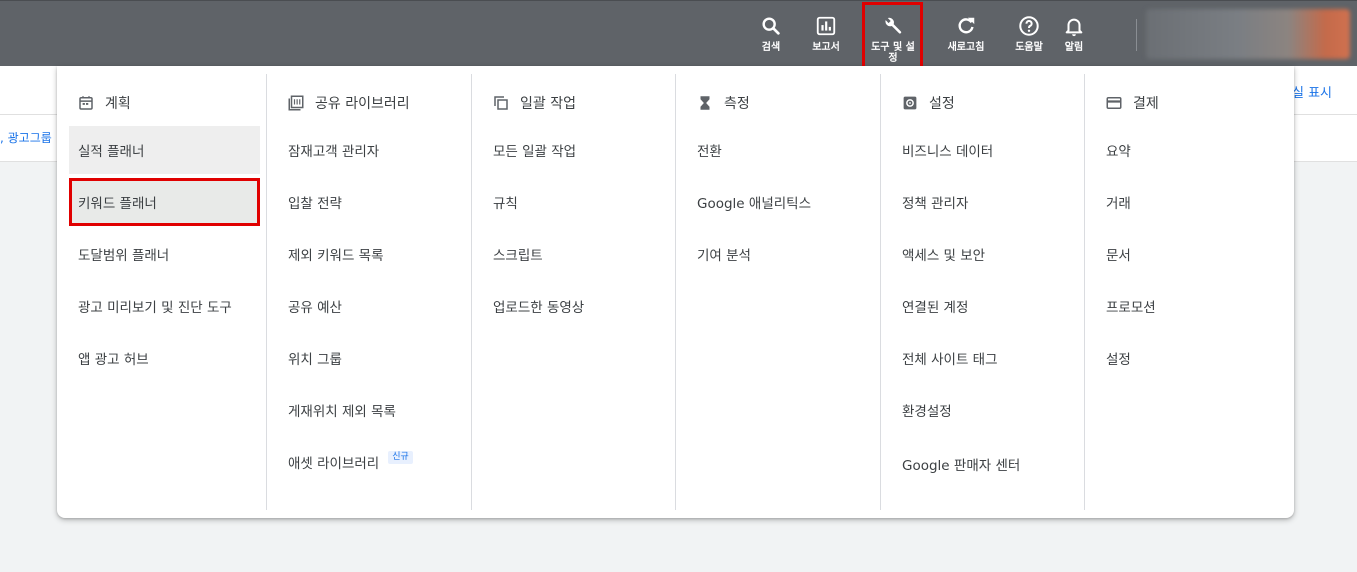 The image size is (1357, 572). I want to click on top-app-bar: 검색 보고서 도구 및 설정 새로고침 도움말 알림, so click(678, 34).